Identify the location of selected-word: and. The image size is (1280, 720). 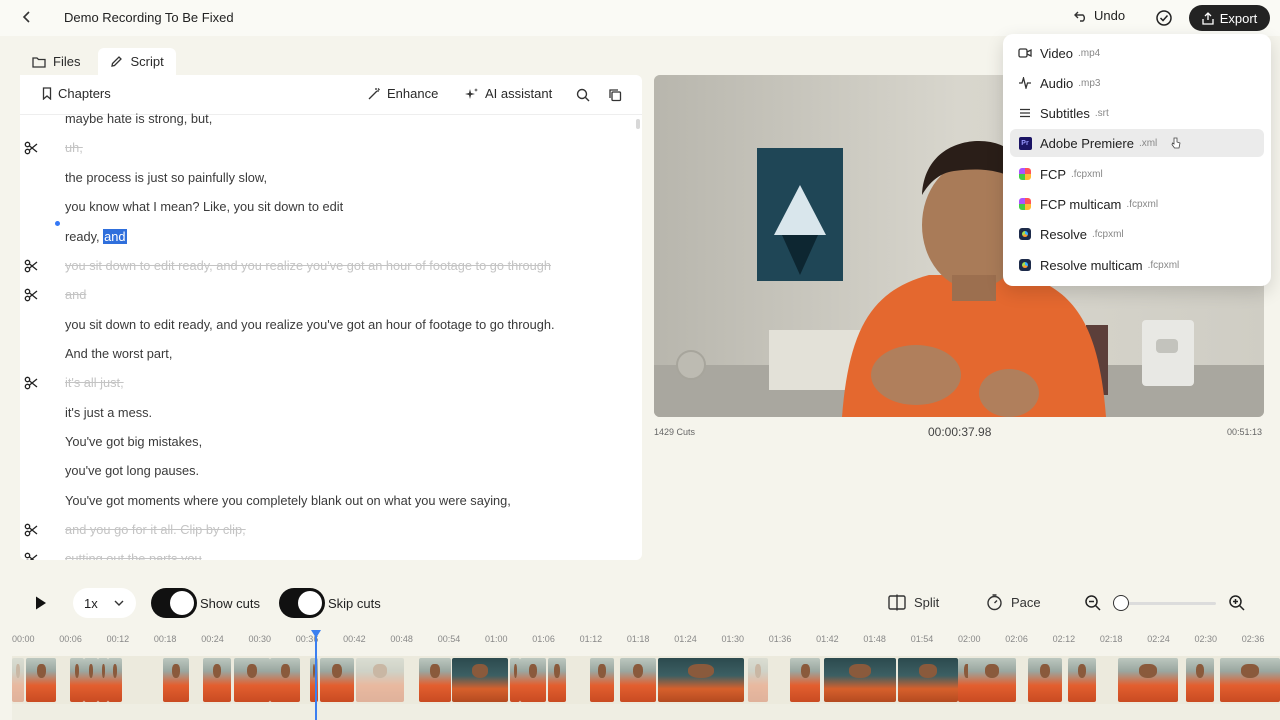
(115, 236).